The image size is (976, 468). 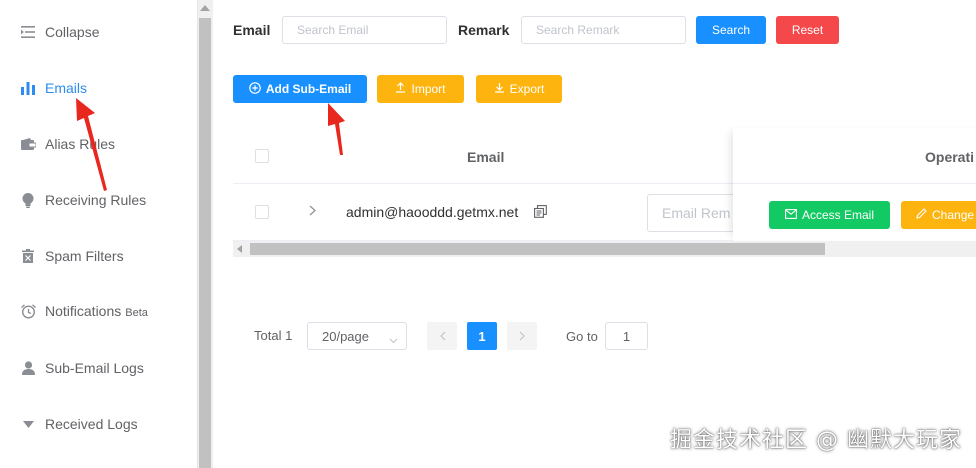 I want to click on email-column-header: Email, so click(x=486, y=157).